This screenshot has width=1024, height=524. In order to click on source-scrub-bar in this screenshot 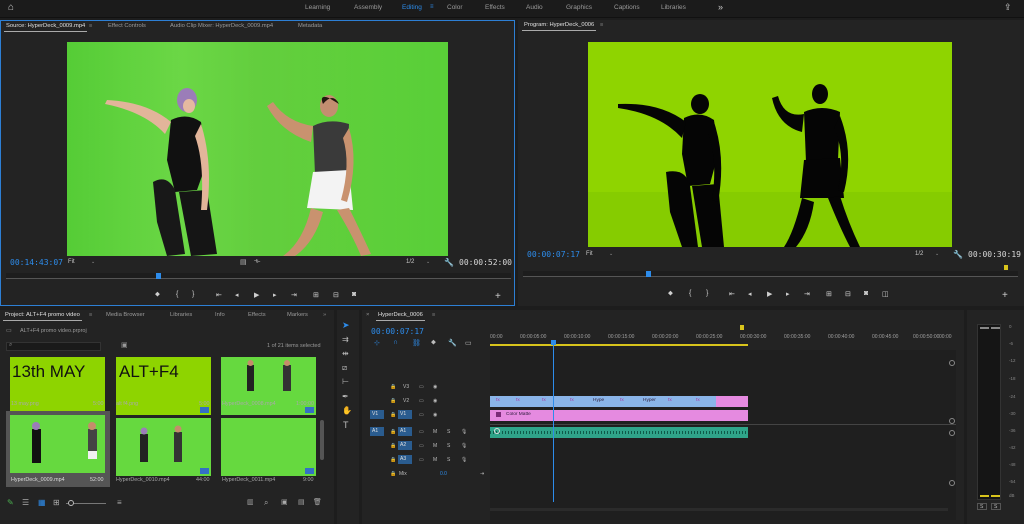, I will do `click(258, 276)`.